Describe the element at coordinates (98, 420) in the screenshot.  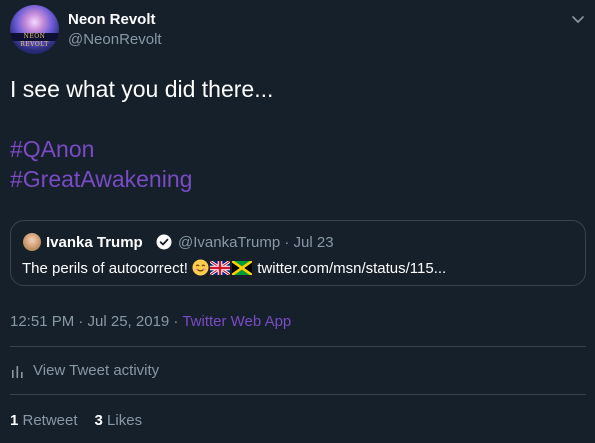
I see `like-count: 3` at that location.